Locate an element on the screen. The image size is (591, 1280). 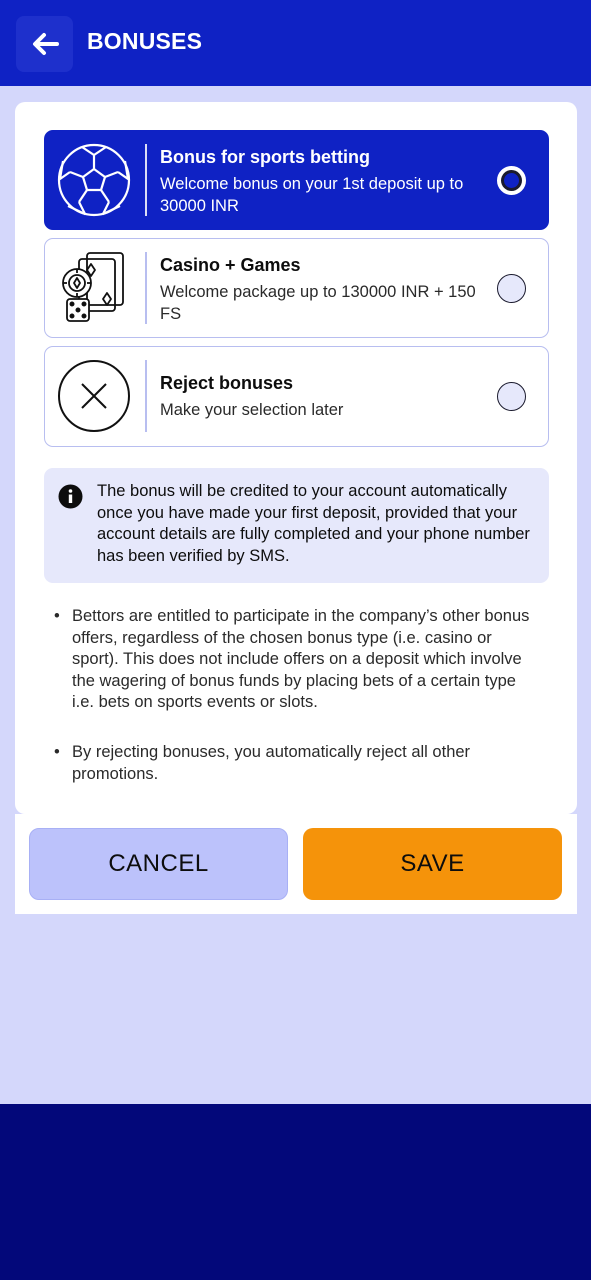
bottom-band is located at coordinates (295, 1192).